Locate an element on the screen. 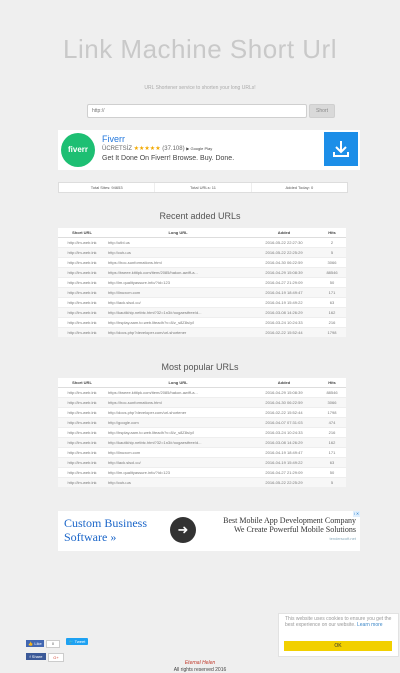 The height and width of the screenshot is (673, 400). col-added: Added is located at coordinates (284, 383).